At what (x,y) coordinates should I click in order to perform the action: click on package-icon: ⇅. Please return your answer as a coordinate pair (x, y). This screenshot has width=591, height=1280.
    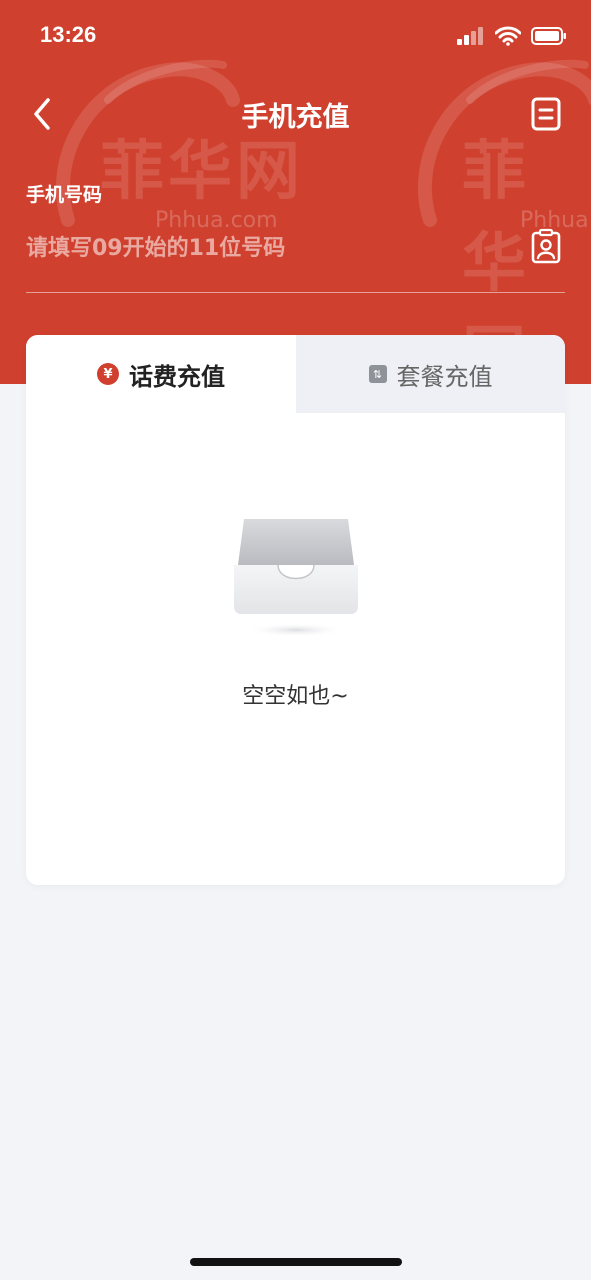
    Looking at the image, I should click on (377, 374).